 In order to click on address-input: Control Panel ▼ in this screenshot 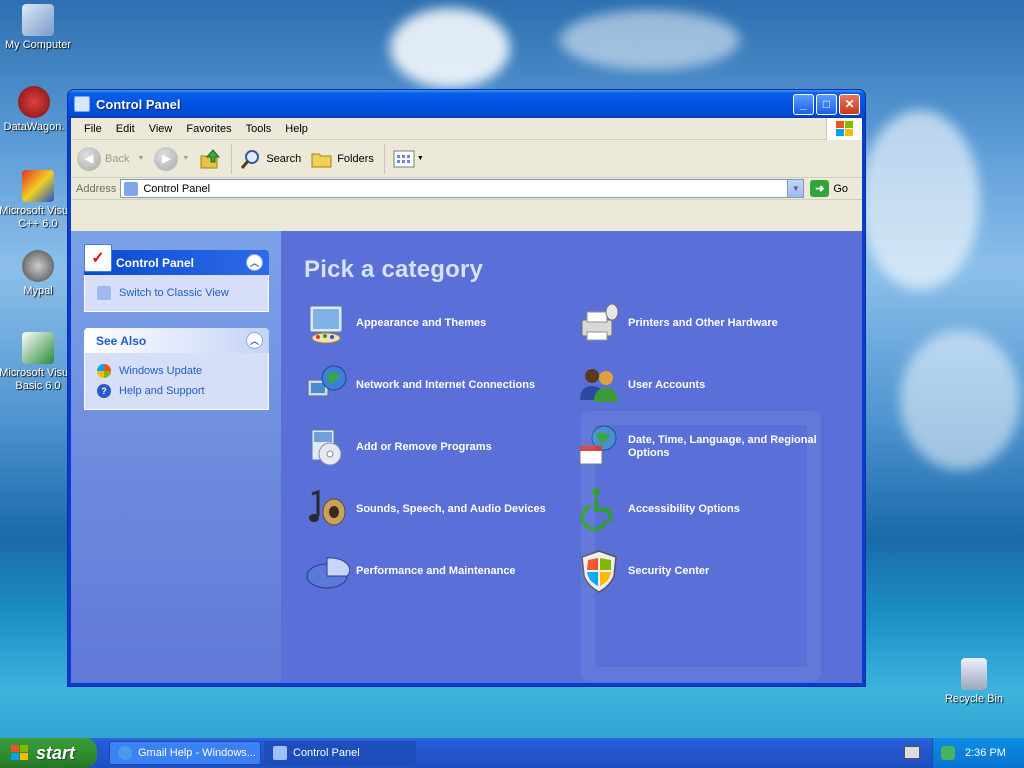, I will do `click(462, 188)`.